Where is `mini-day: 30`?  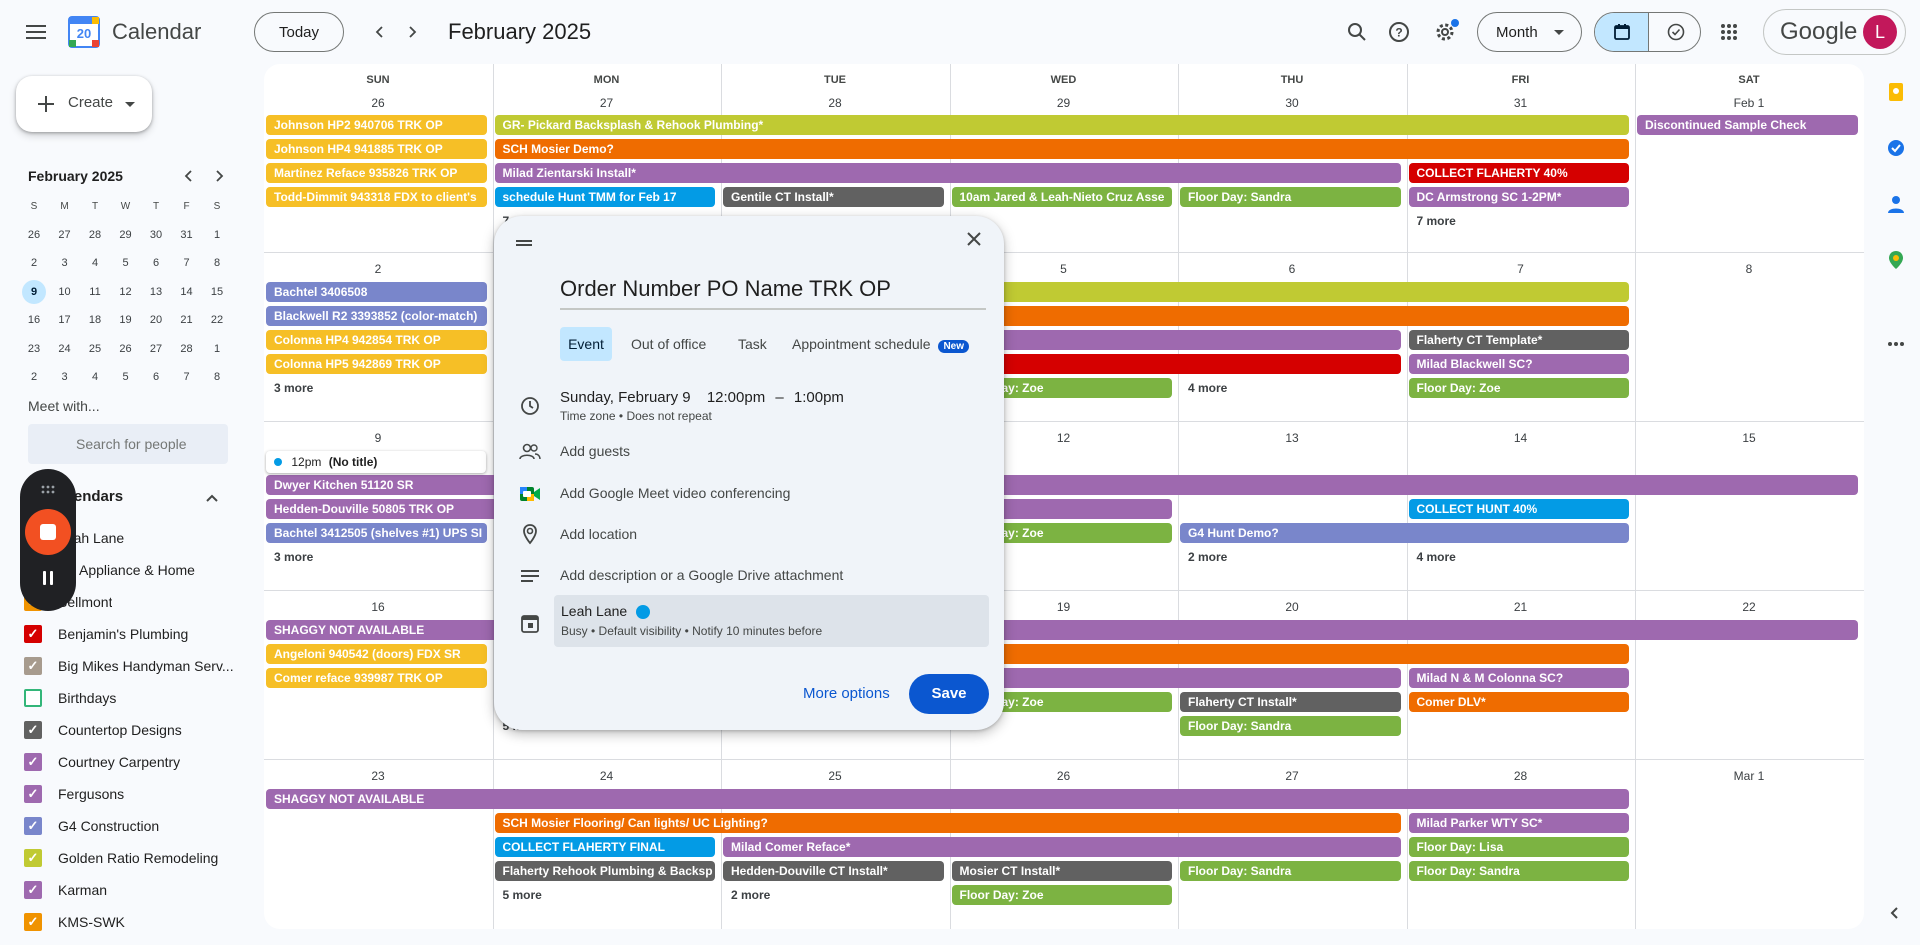
mini-day: 30 is located at coordinates (156, 235).